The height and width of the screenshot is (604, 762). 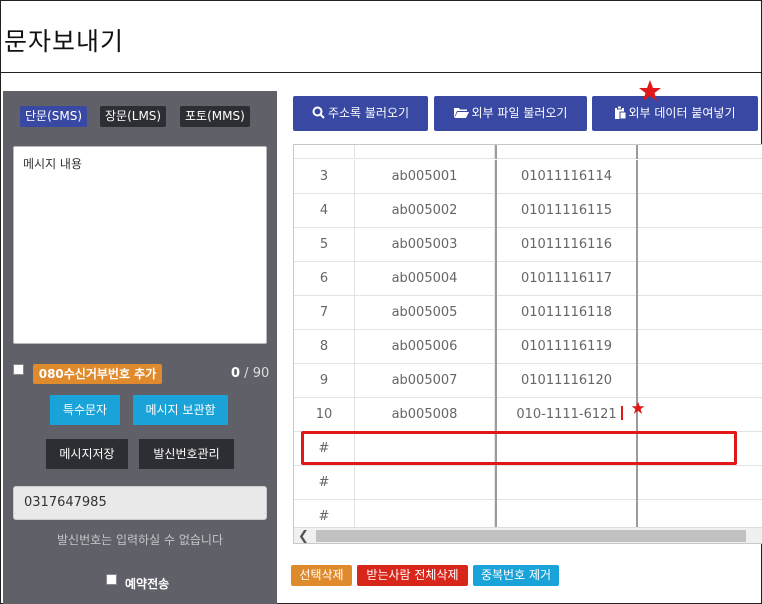 I want to click on byte-counter-max: / 90, so click(x=255, y=373).